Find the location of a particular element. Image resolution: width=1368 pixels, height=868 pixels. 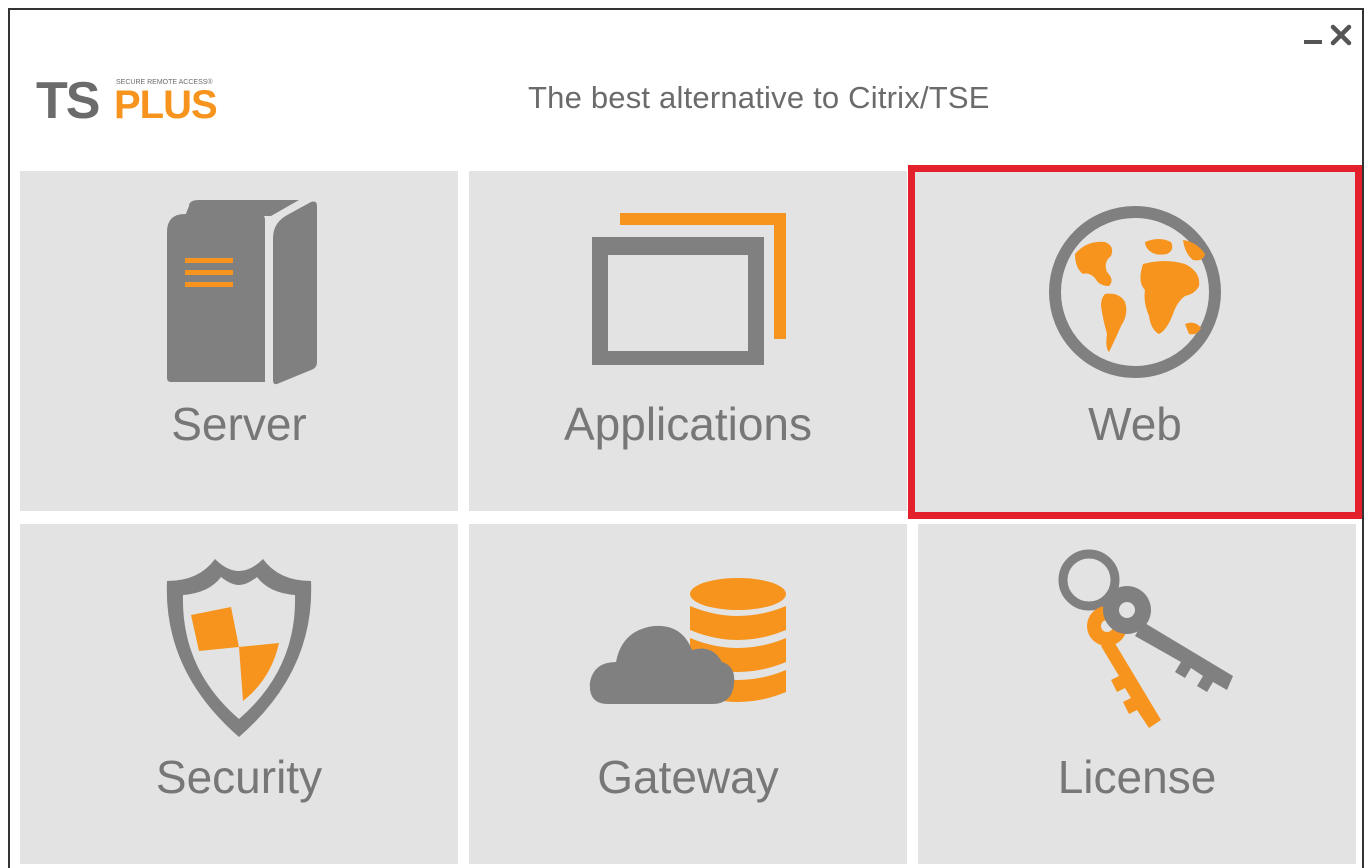

logo-graphic: TS PLUS SECURE REMOTE ACCESS® is located at coordinates (127, 101).